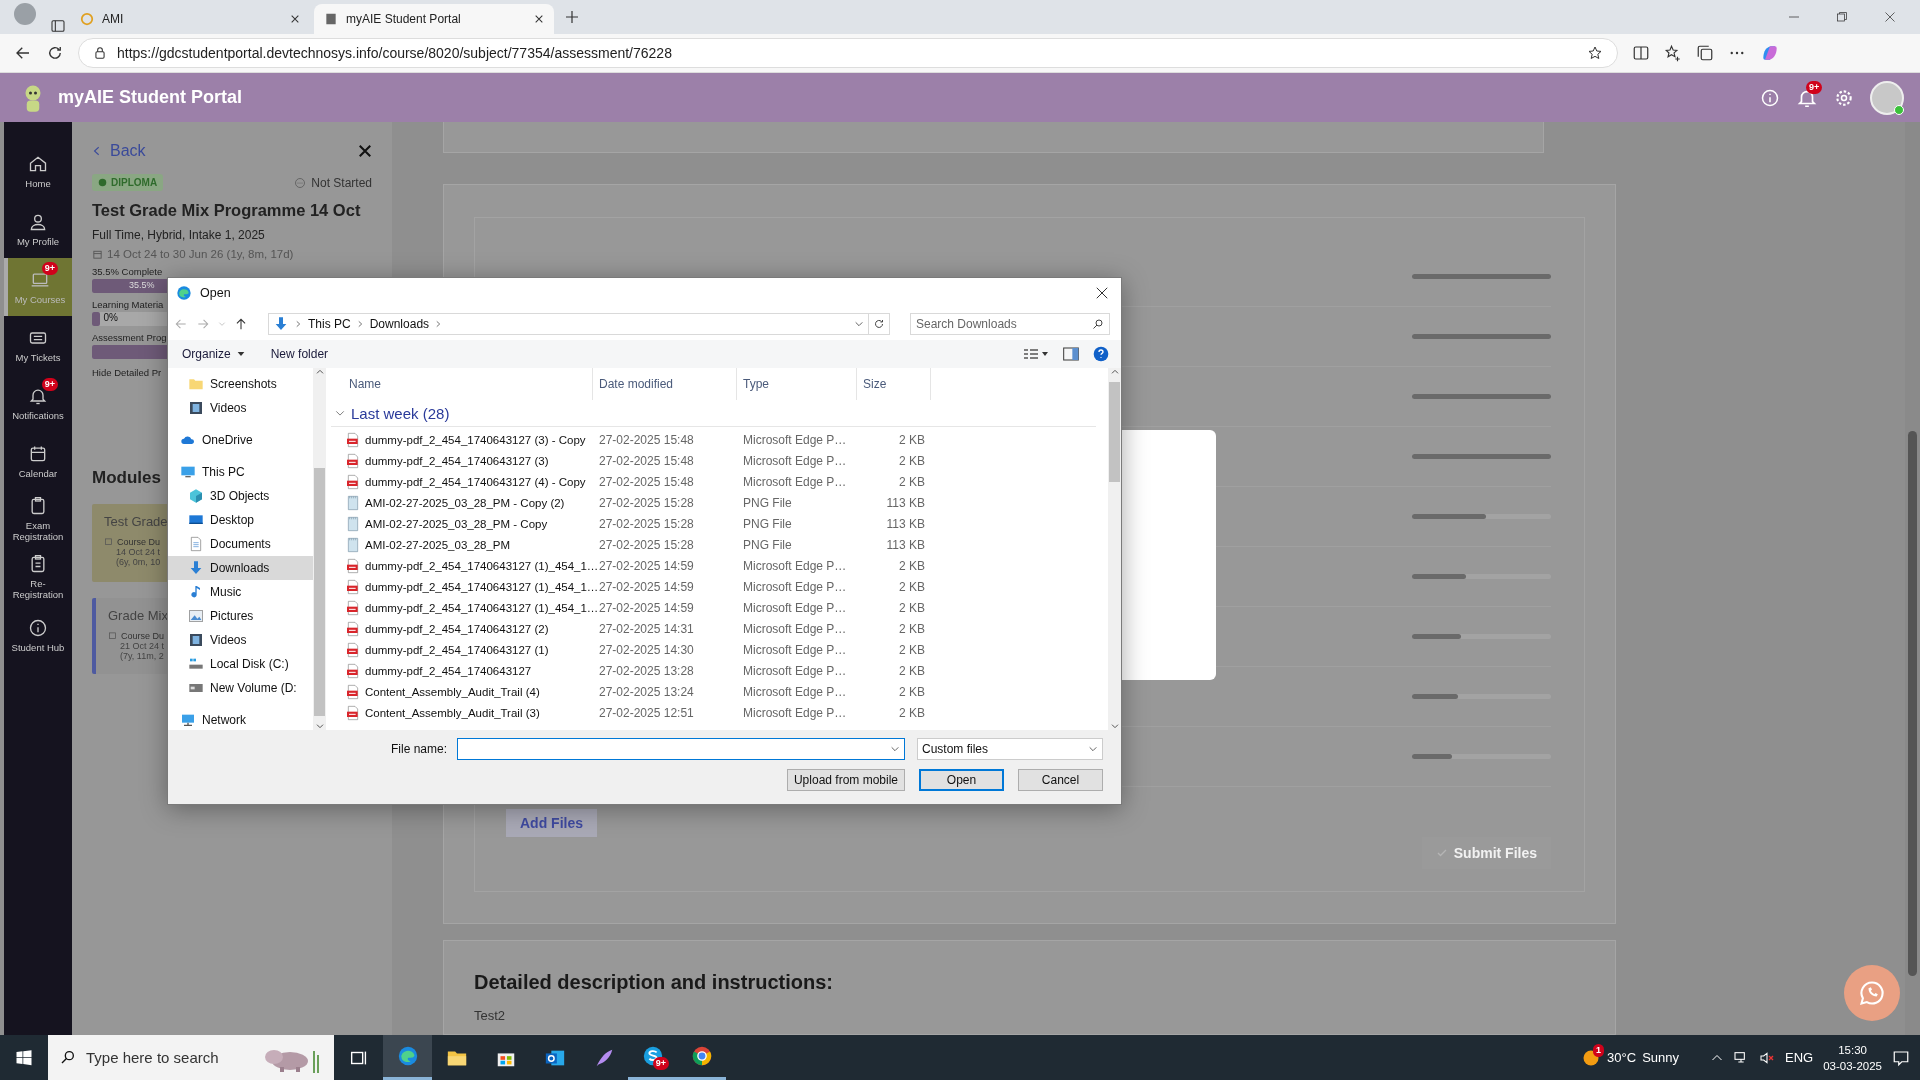  Describe the element at coordinates (1641, 53) in the screenshot. I see `split-screen-icon` at that location.